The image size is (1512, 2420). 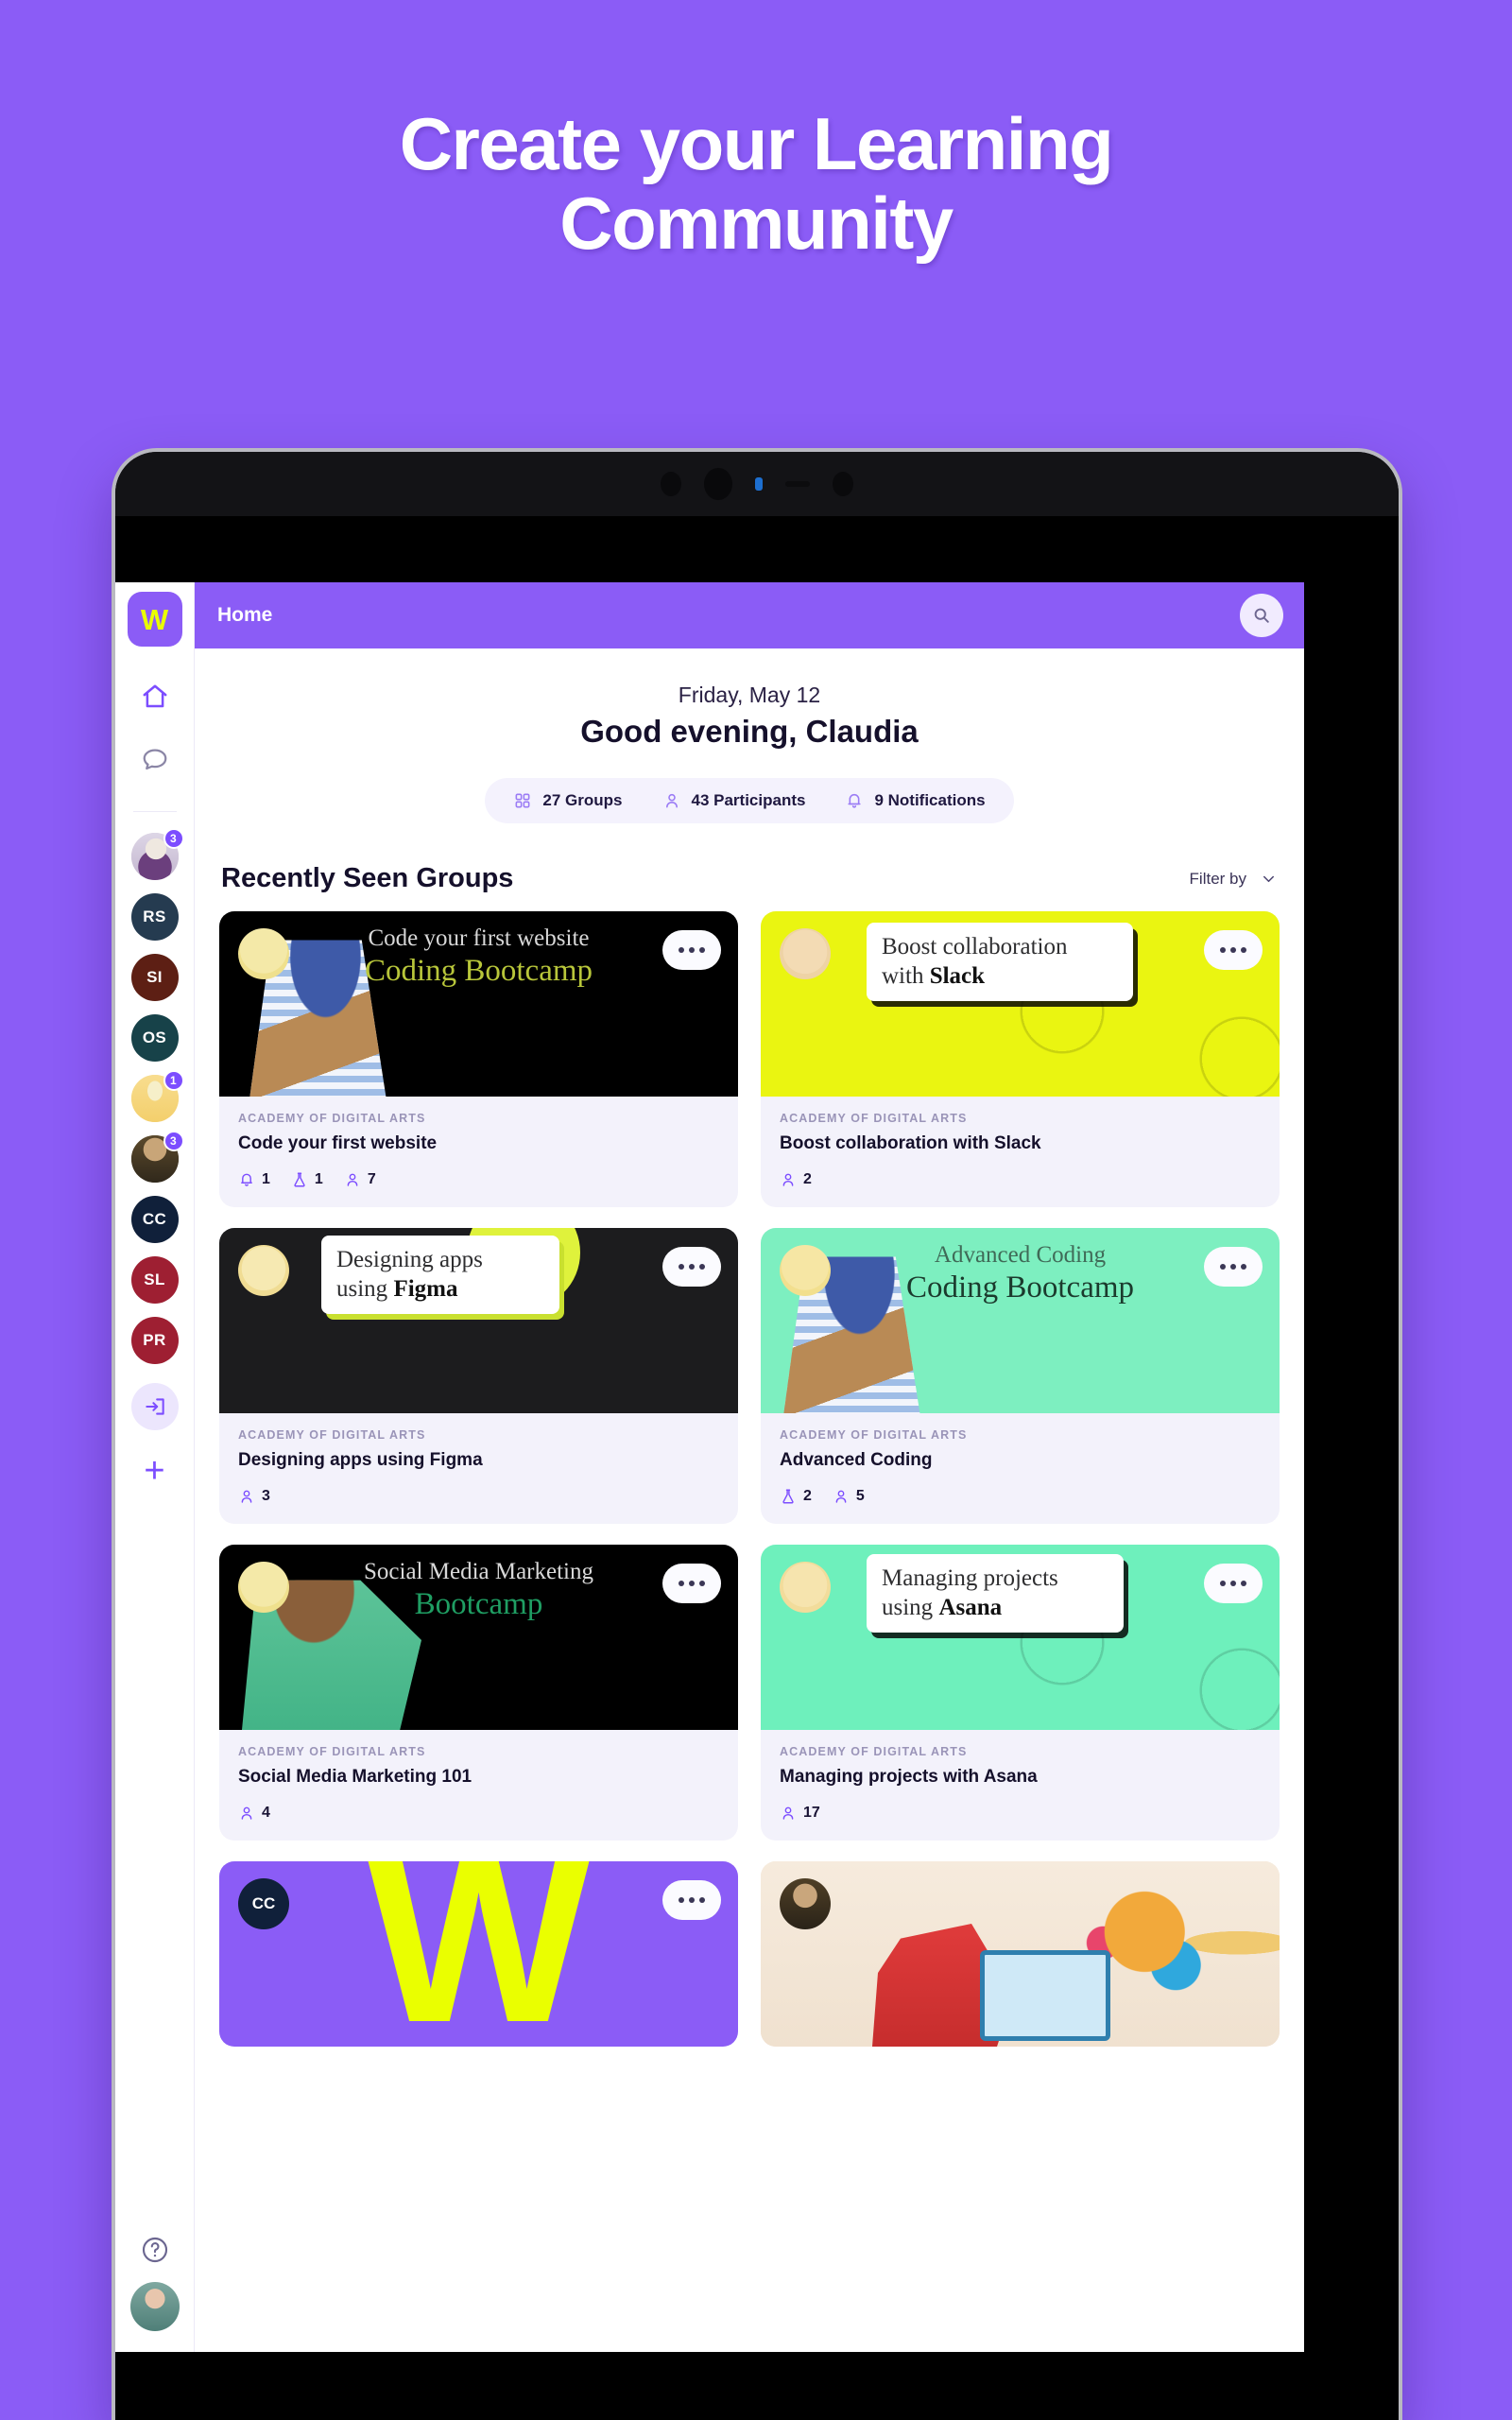 I want to click on sidebar-group-4: OS, so click(x=154, y=1038).